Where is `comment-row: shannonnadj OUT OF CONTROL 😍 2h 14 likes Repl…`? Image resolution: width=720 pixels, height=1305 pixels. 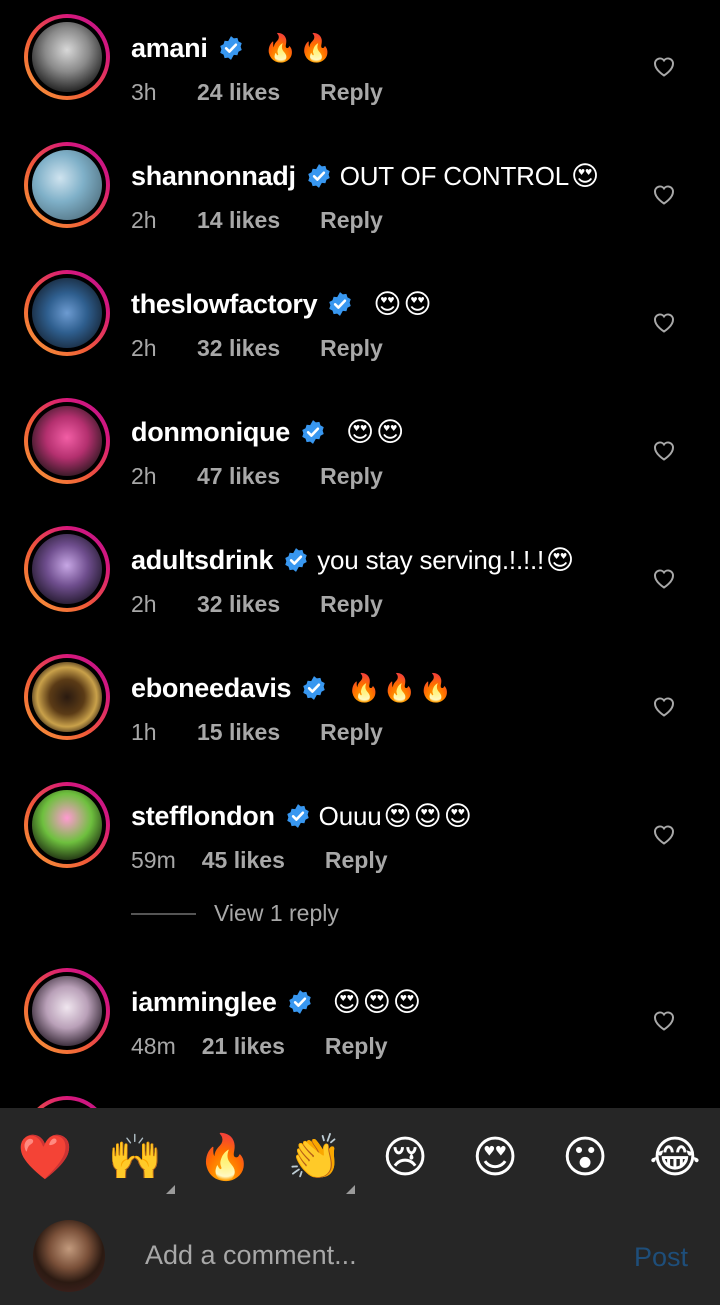
comment-row: shannonnadj OUT OF CONTROL 😍 2h 14 likes Repl… is located at coordinates (360, 206).